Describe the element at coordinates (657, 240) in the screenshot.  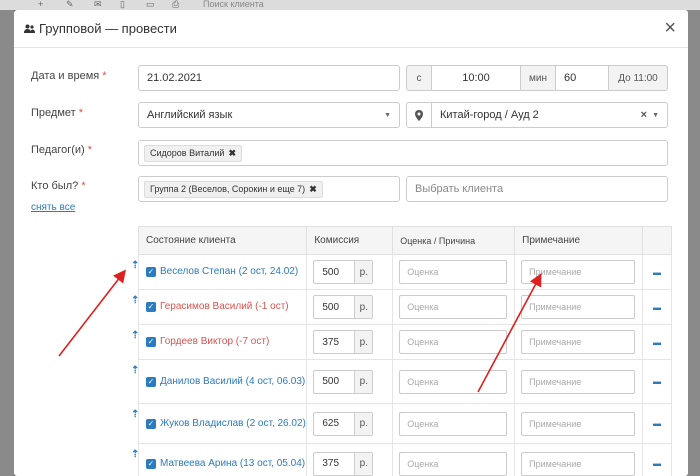
I see `header-actions` at that location.